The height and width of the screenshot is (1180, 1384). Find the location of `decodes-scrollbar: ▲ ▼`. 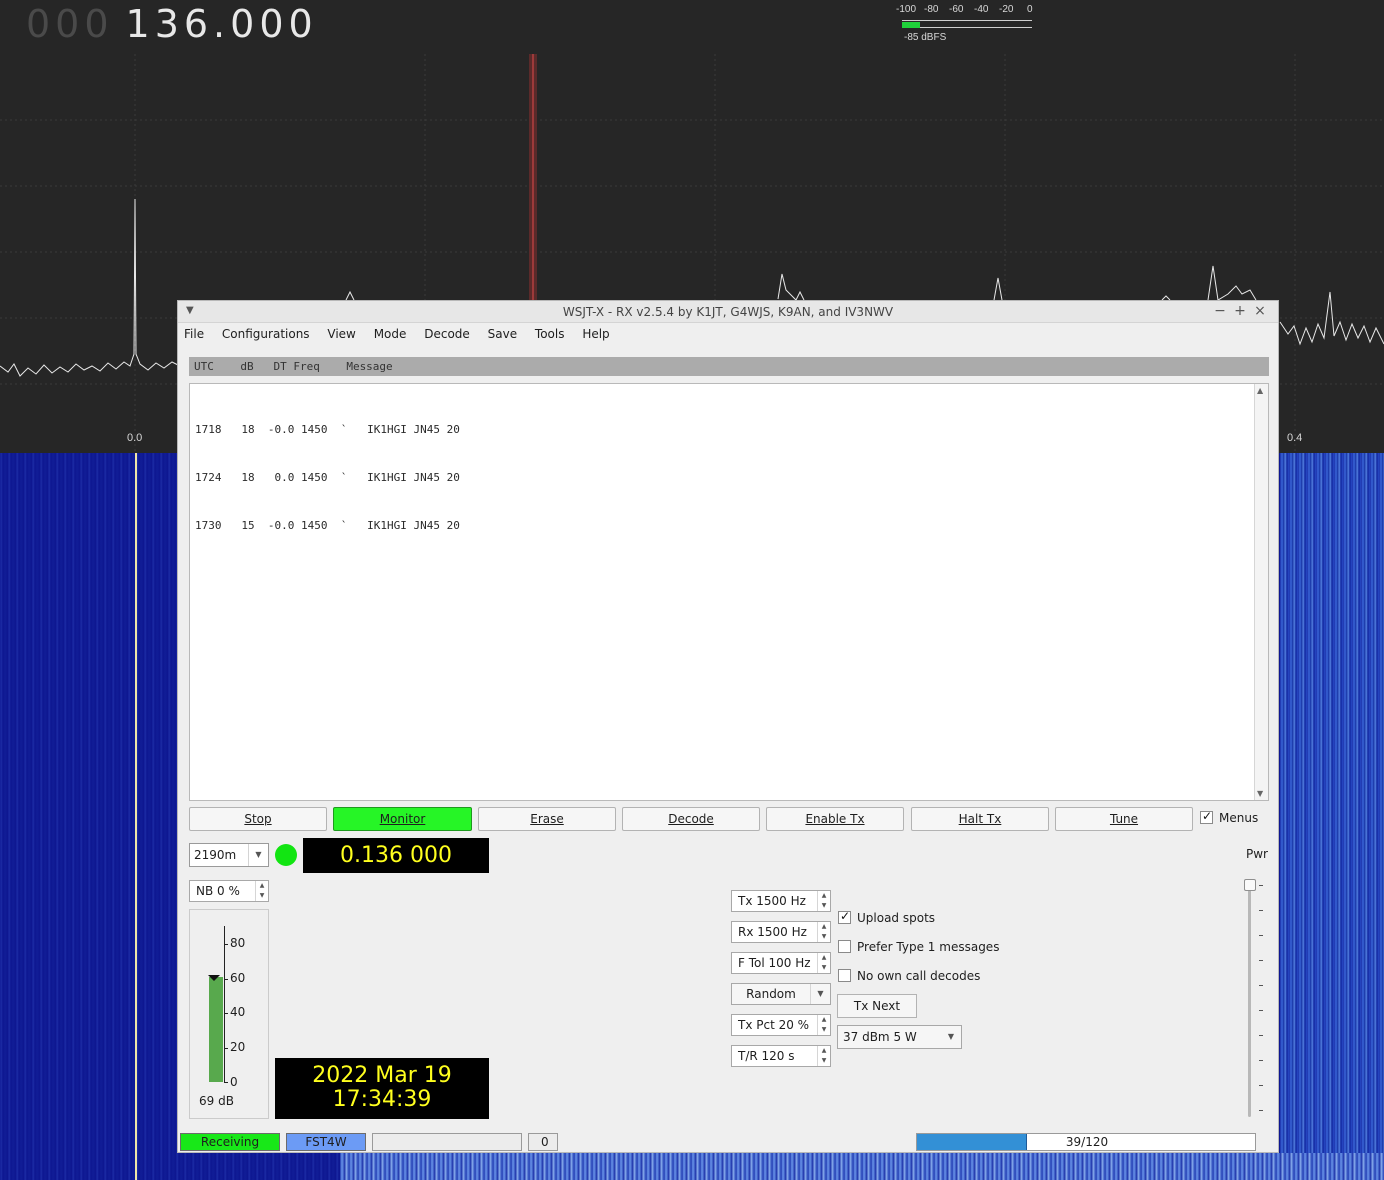

decodes-scrollbar: ▲ ▼ is located at coordinates (1261, 592).